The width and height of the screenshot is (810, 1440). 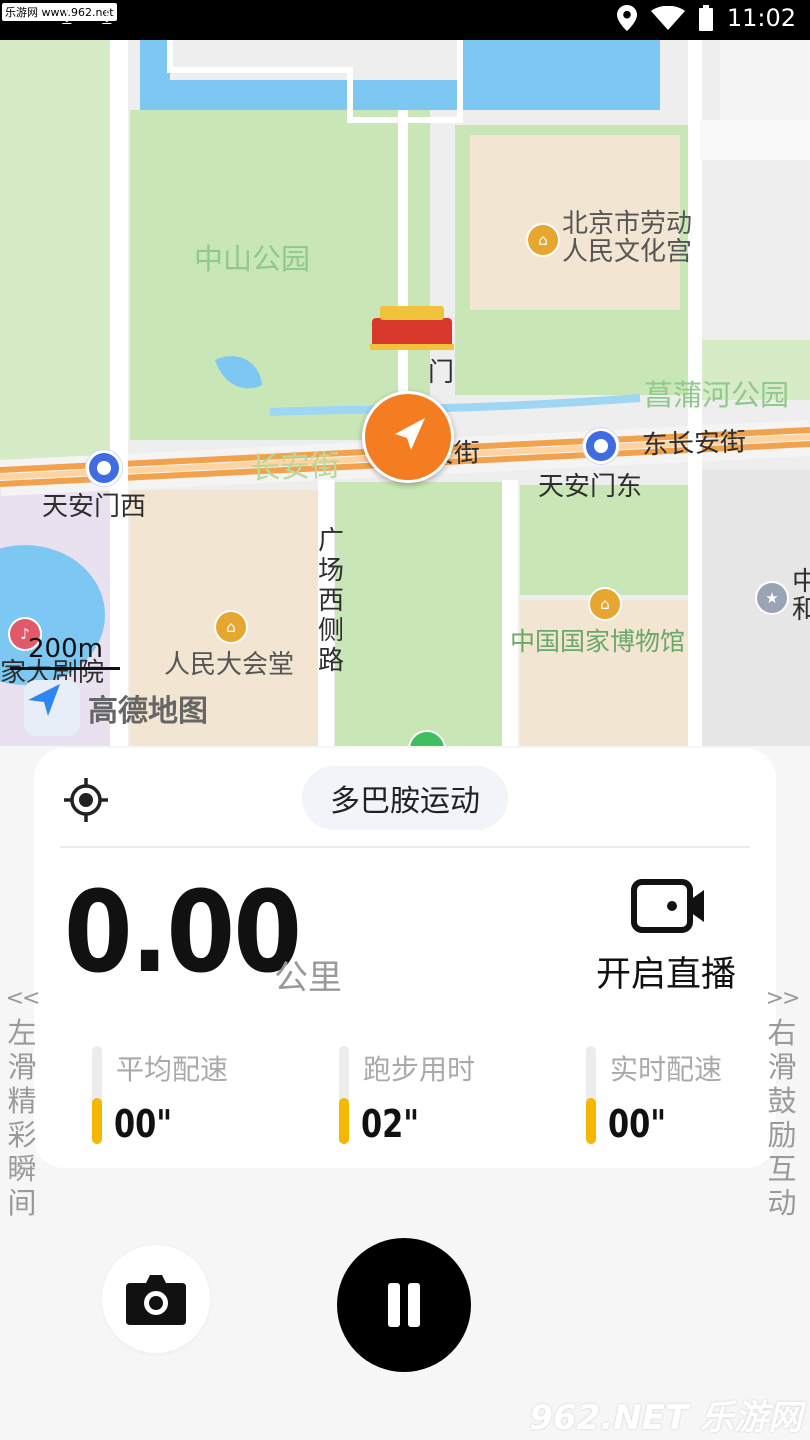 I want to click on amap-logo: 高德地图, so click(x=116, y=708).